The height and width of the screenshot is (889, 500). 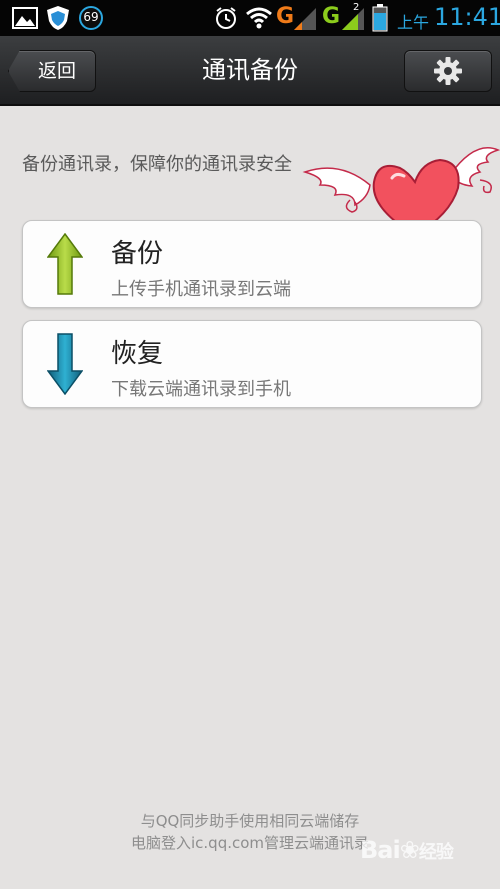 What do you see at coordinates (285, 16) in the screenshot?
I see `network-type-g1: G` at bounding box center [285, 16].